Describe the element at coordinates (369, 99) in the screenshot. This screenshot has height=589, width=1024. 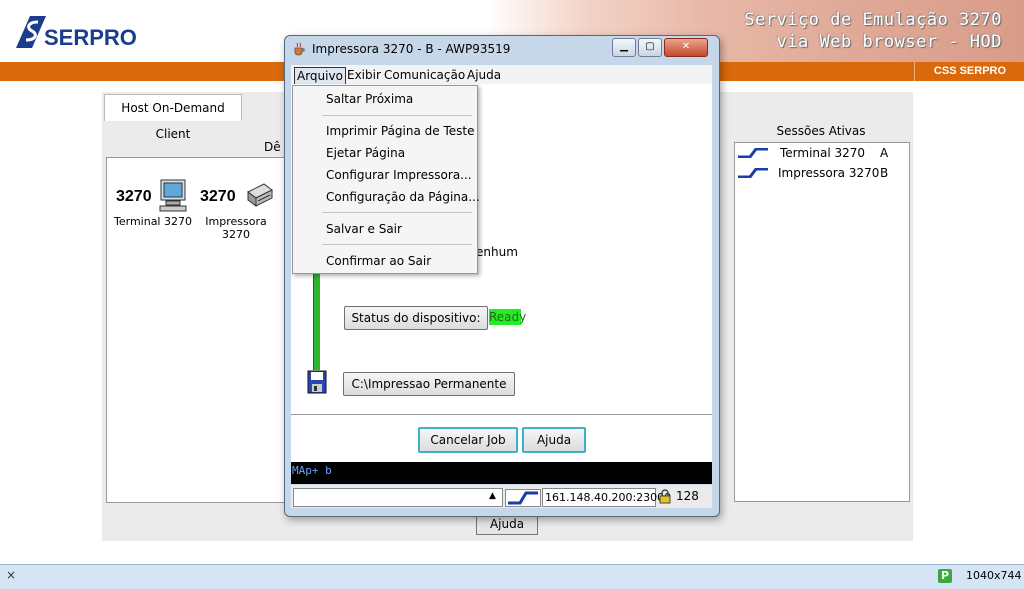
I see `menu-item-saltar-proxima: Saltar Próxima` at that location.